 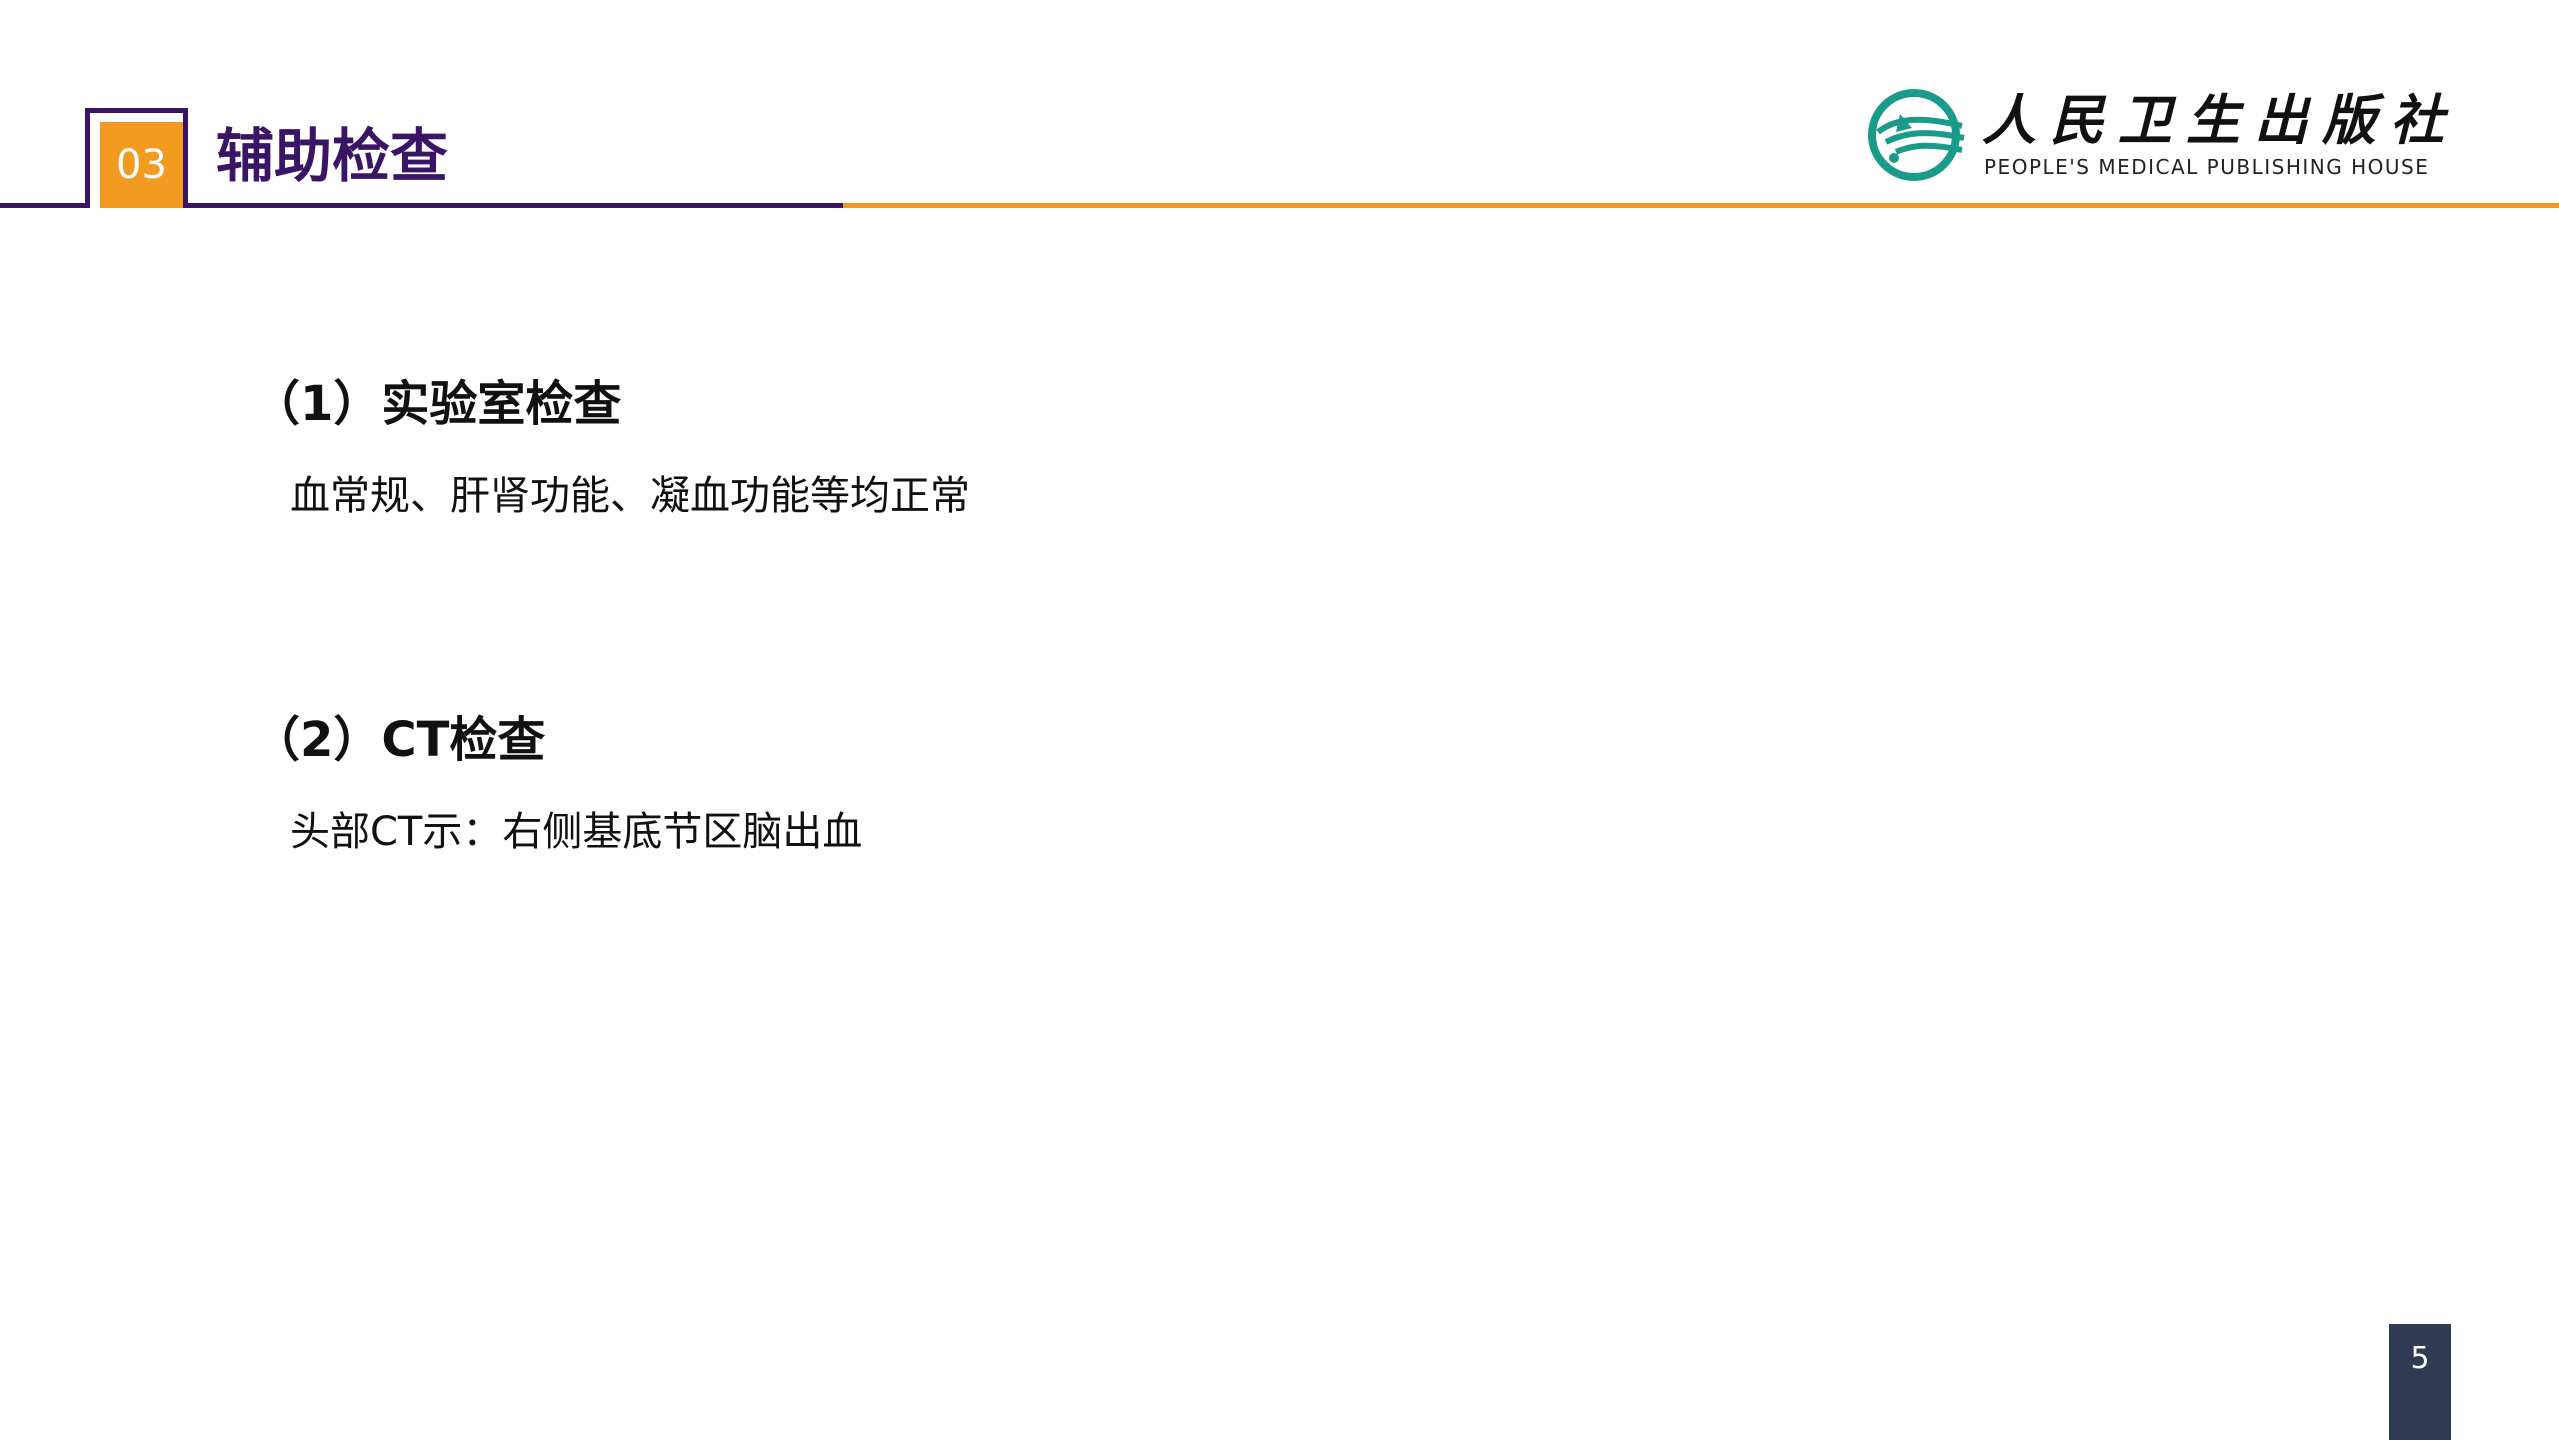 I want to click on section-number: 03, so click(x=141, y=165).